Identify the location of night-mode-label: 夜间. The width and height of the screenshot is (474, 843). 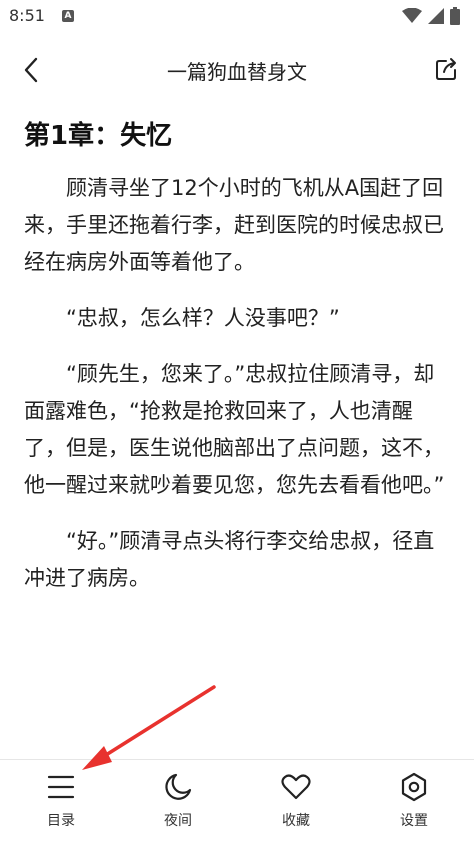
(178, 821).